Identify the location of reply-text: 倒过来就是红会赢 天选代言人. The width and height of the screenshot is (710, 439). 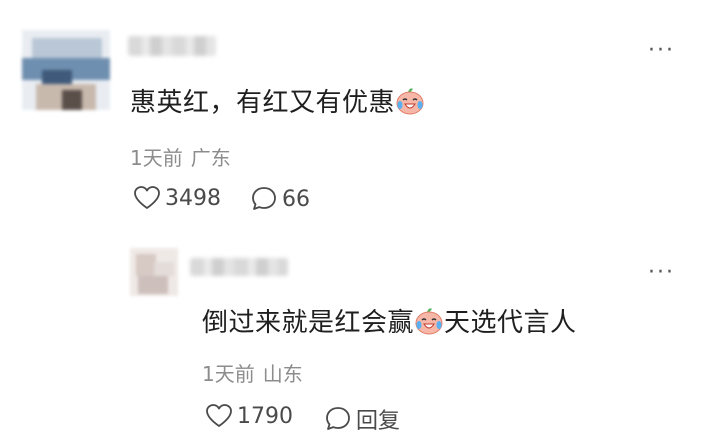
(389, 320).